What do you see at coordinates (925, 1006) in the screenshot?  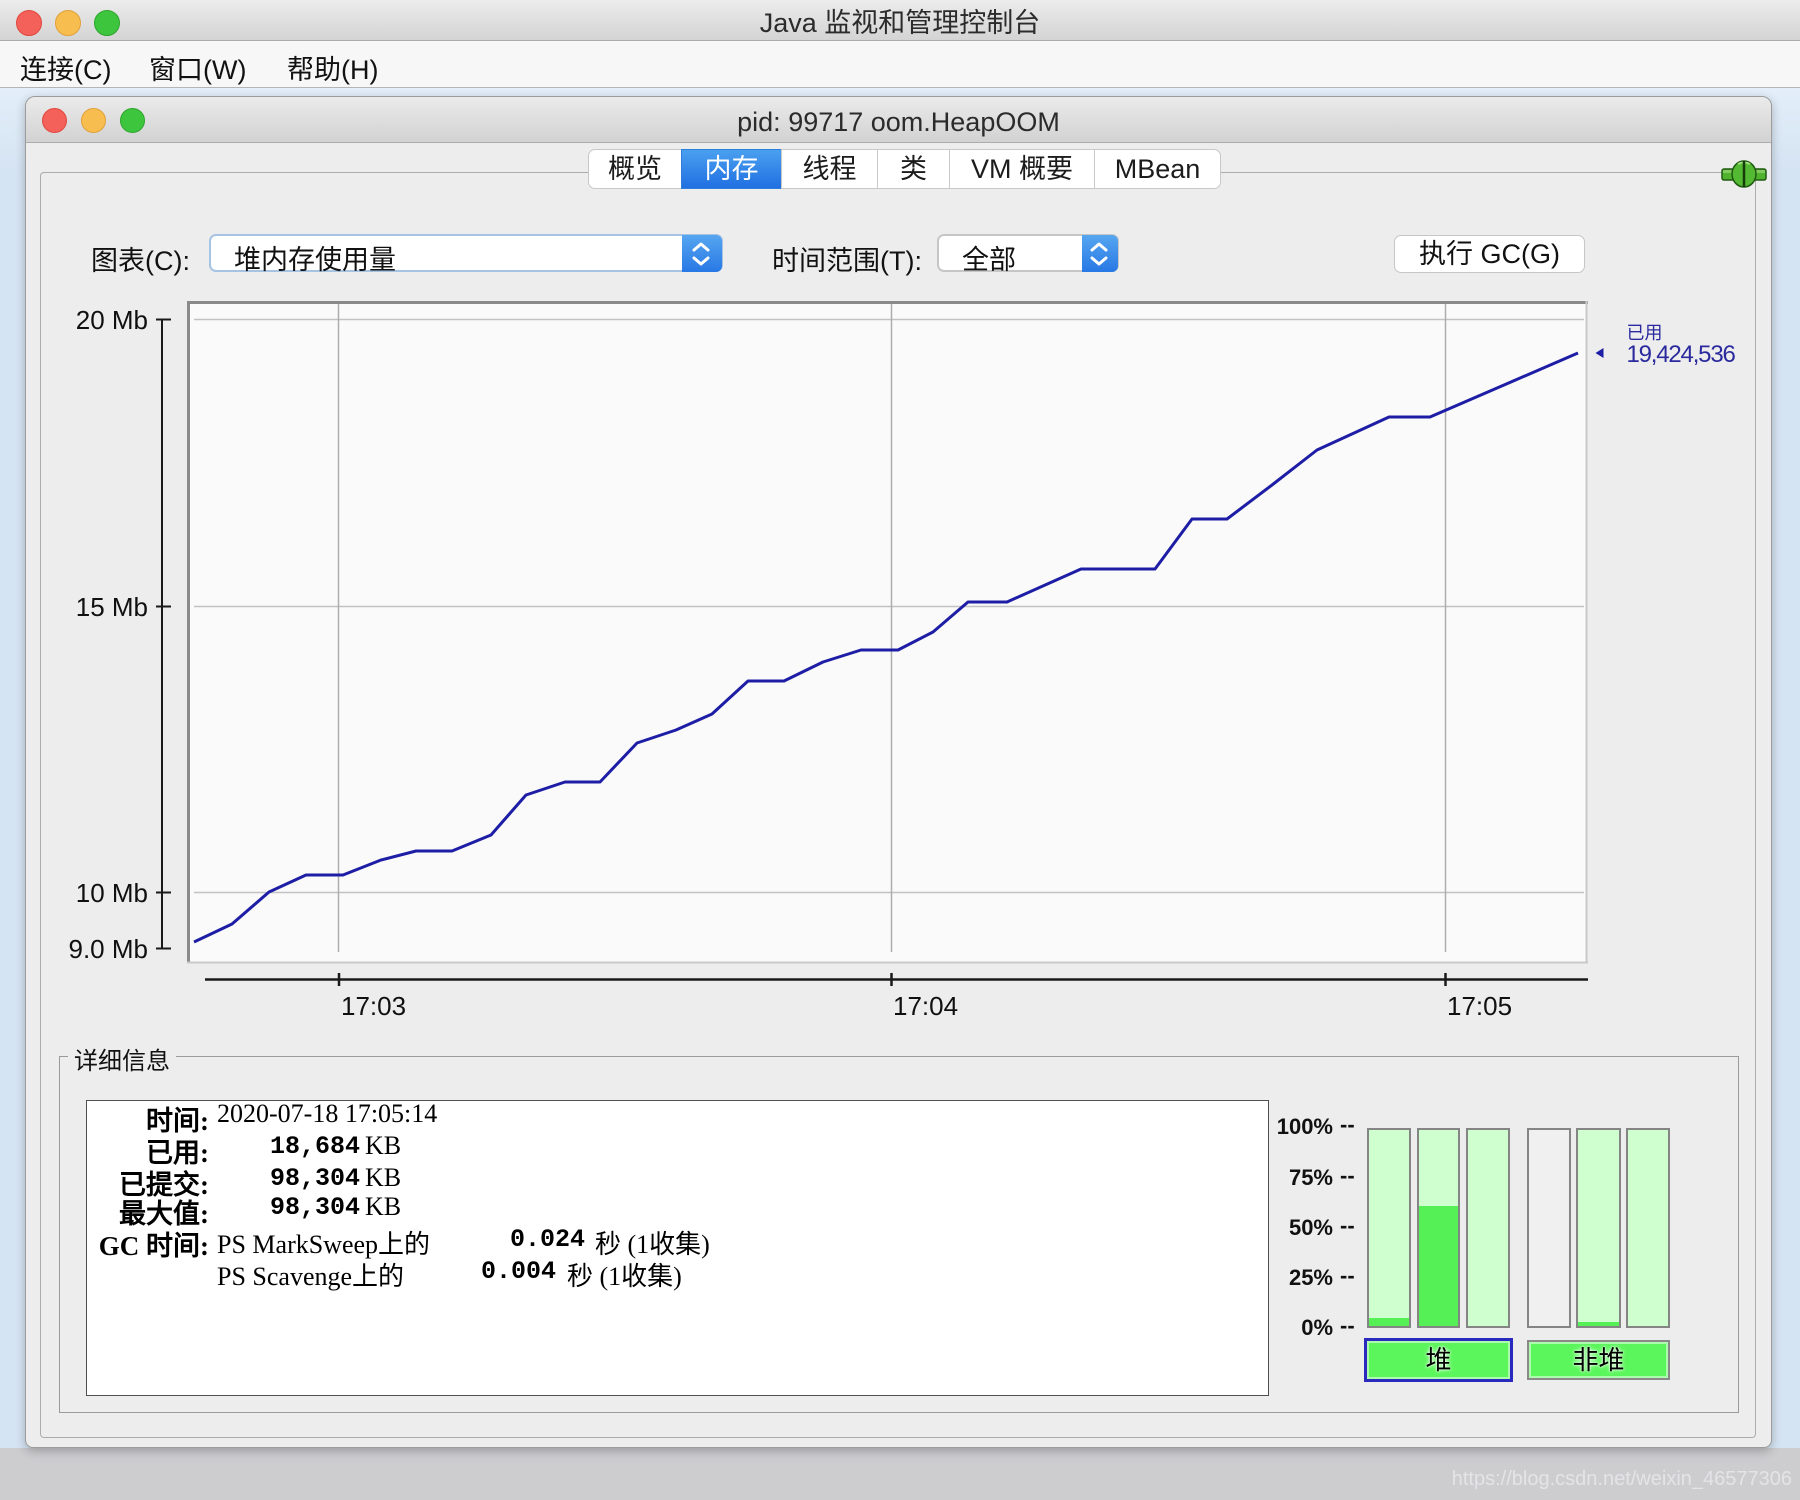 I see `svg-text: 17:04` at bounding box center [925, 1006].